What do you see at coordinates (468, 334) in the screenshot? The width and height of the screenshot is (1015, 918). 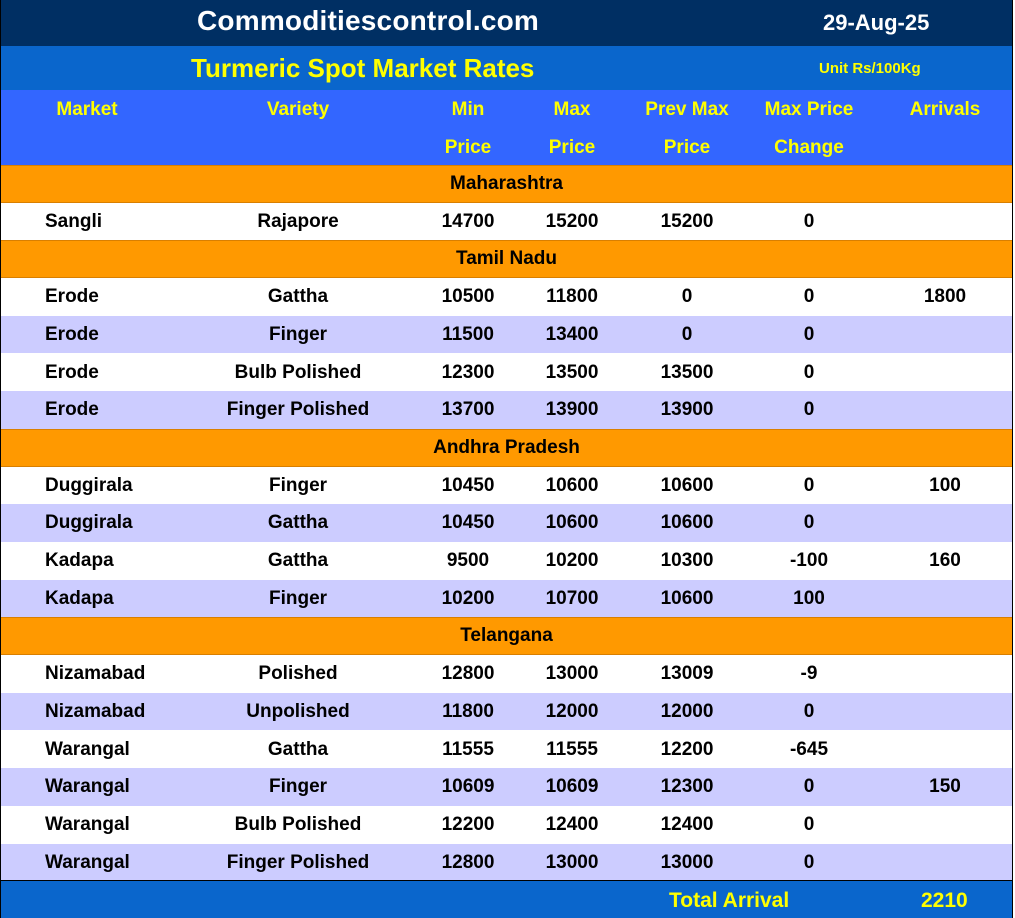 I see `min-price-cell: 11500` at bounding box center [468, 334].